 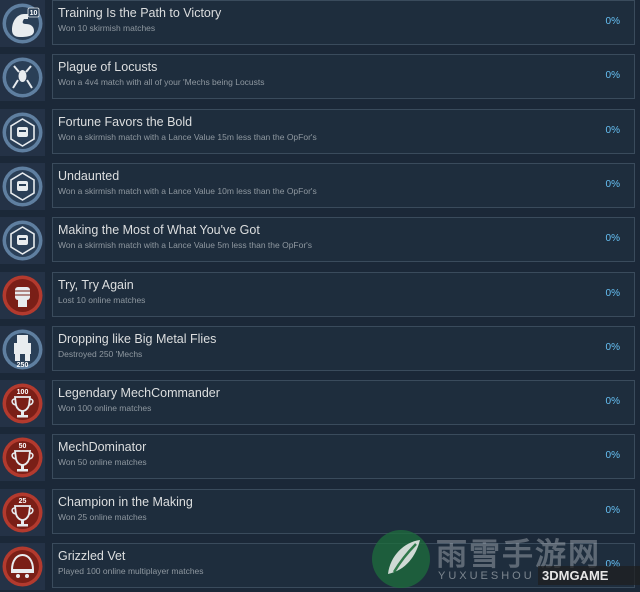 I want to click on achievement-title: Champion in the Making, so click(x=125, y=502).